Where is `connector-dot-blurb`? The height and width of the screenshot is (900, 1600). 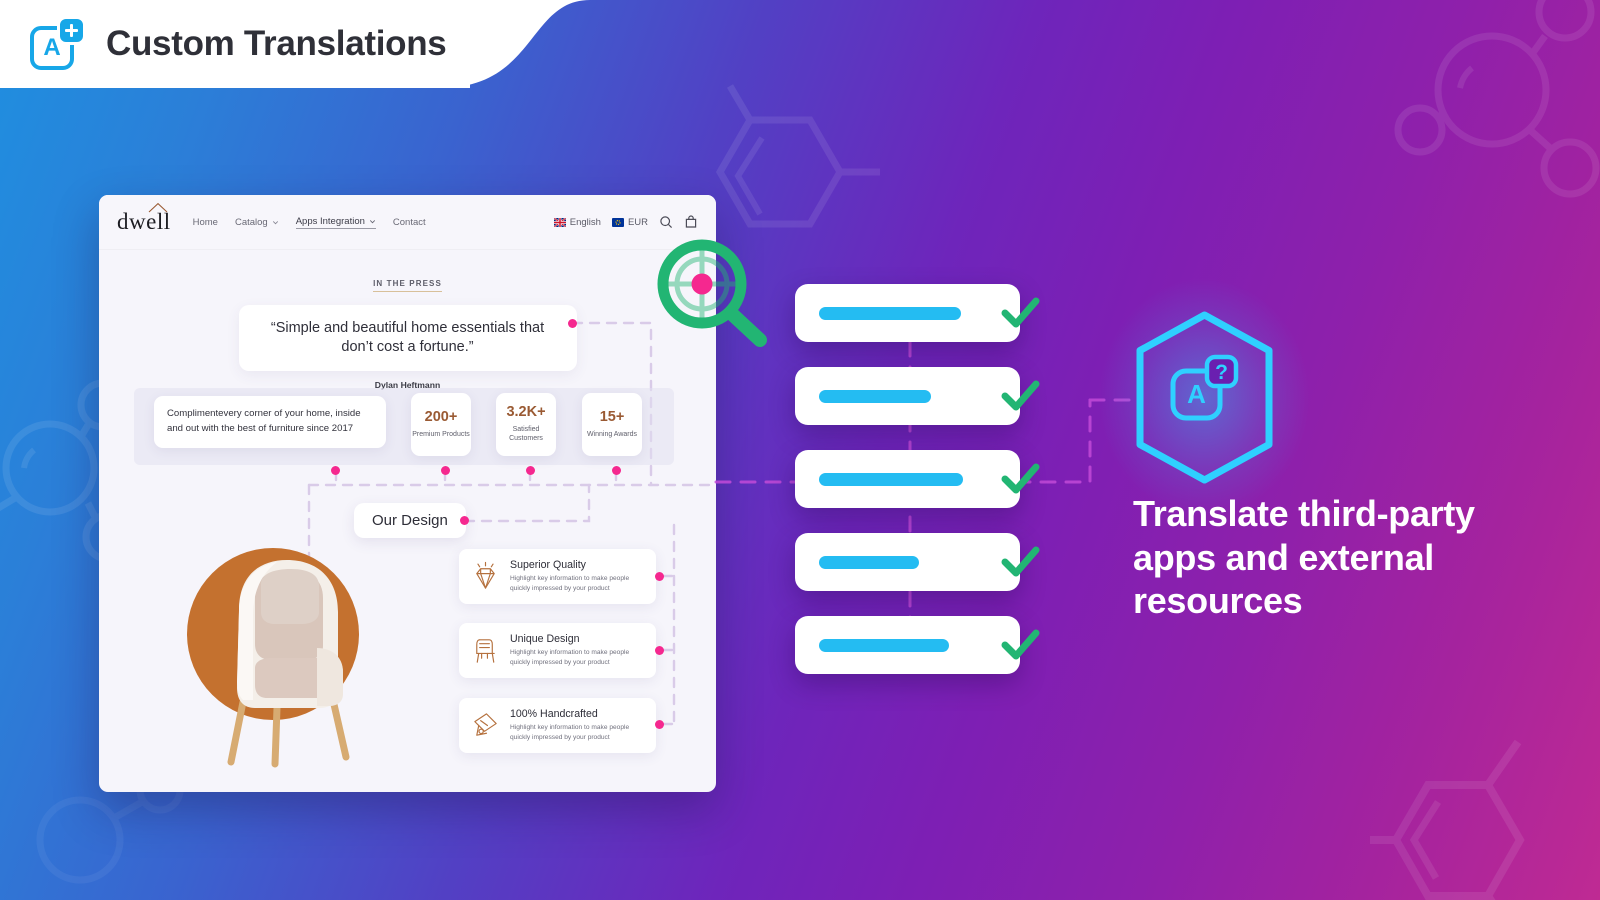
connector-dot-blurb is located at coordinates (335, 470).